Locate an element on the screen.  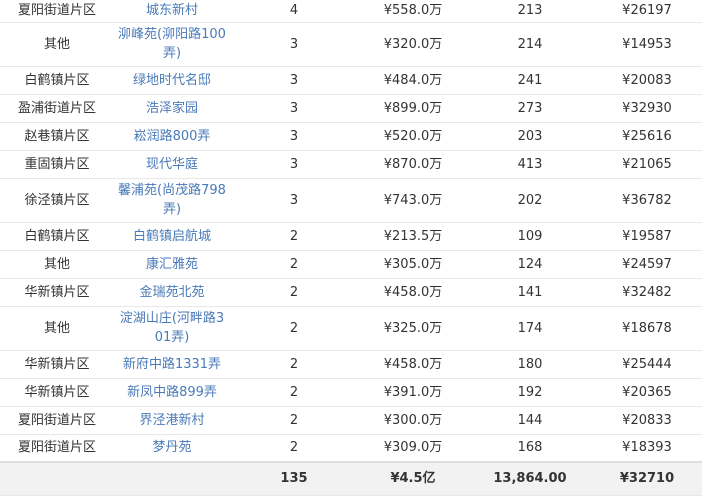
community-cell: 梦丹苑 is located at coordinates (172, 448).